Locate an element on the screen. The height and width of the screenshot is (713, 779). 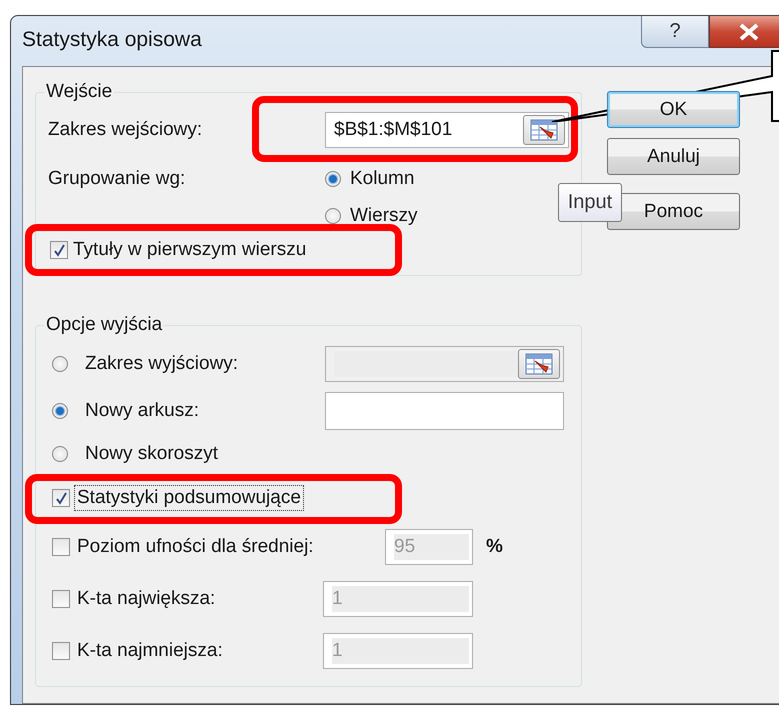
checkbox-label: Statystyki podsumowujące is located at coordinates (189, 498).